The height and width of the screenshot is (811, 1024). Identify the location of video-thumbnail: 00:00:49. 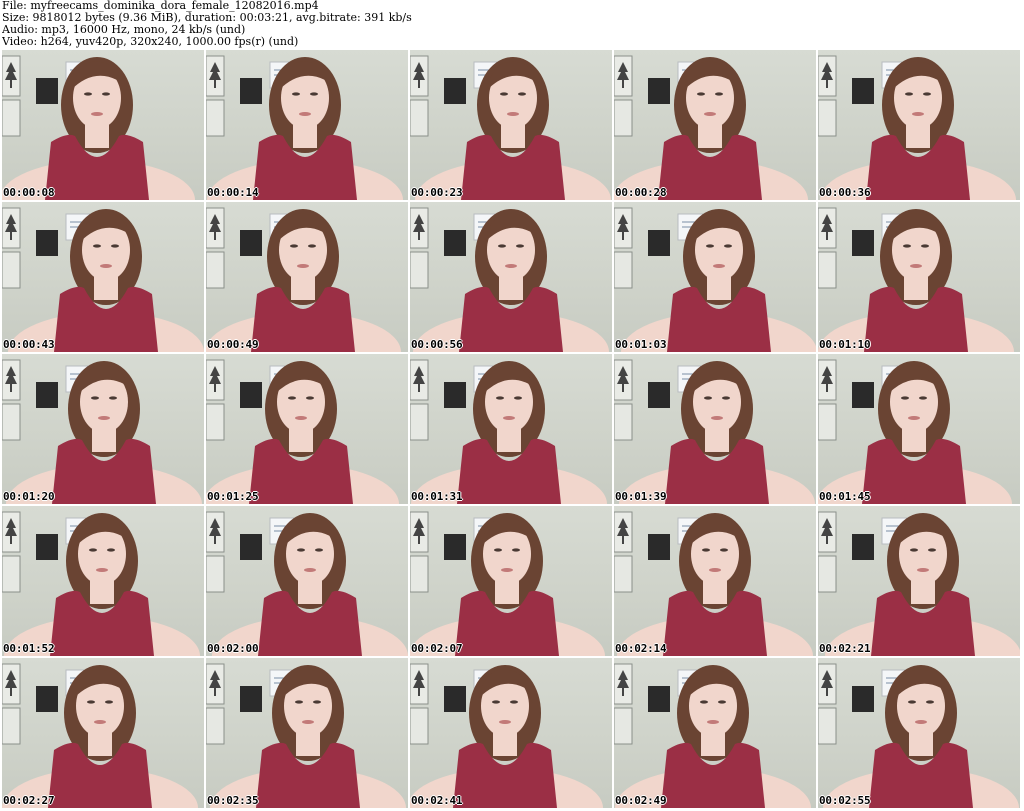
(307, 277).